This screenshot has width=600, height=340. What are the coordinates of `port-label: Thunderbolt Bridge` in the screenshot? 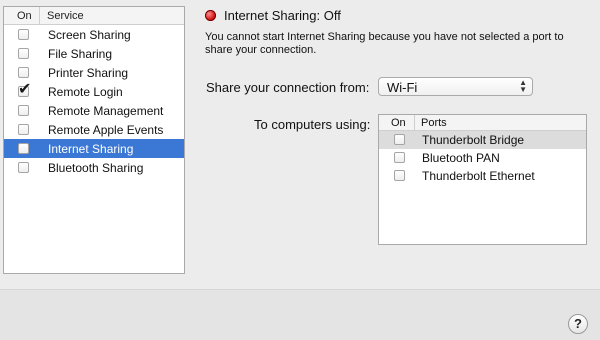 It's located at (473, 140).